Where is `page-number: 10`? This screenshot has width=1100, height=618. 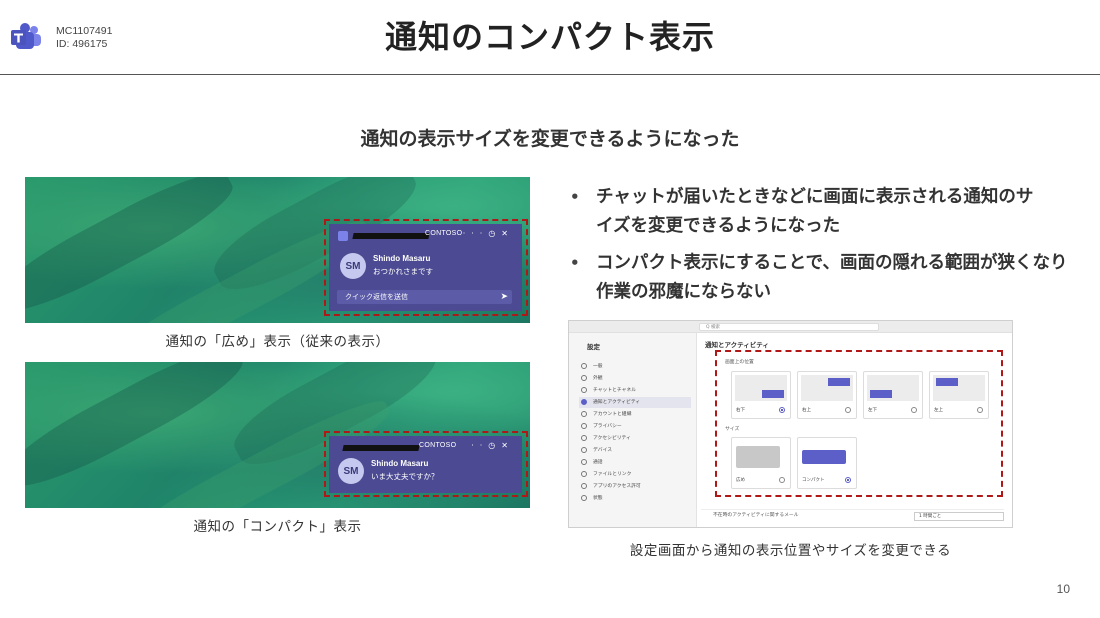
page-number: 10 is located at coordinates (1063, 589).